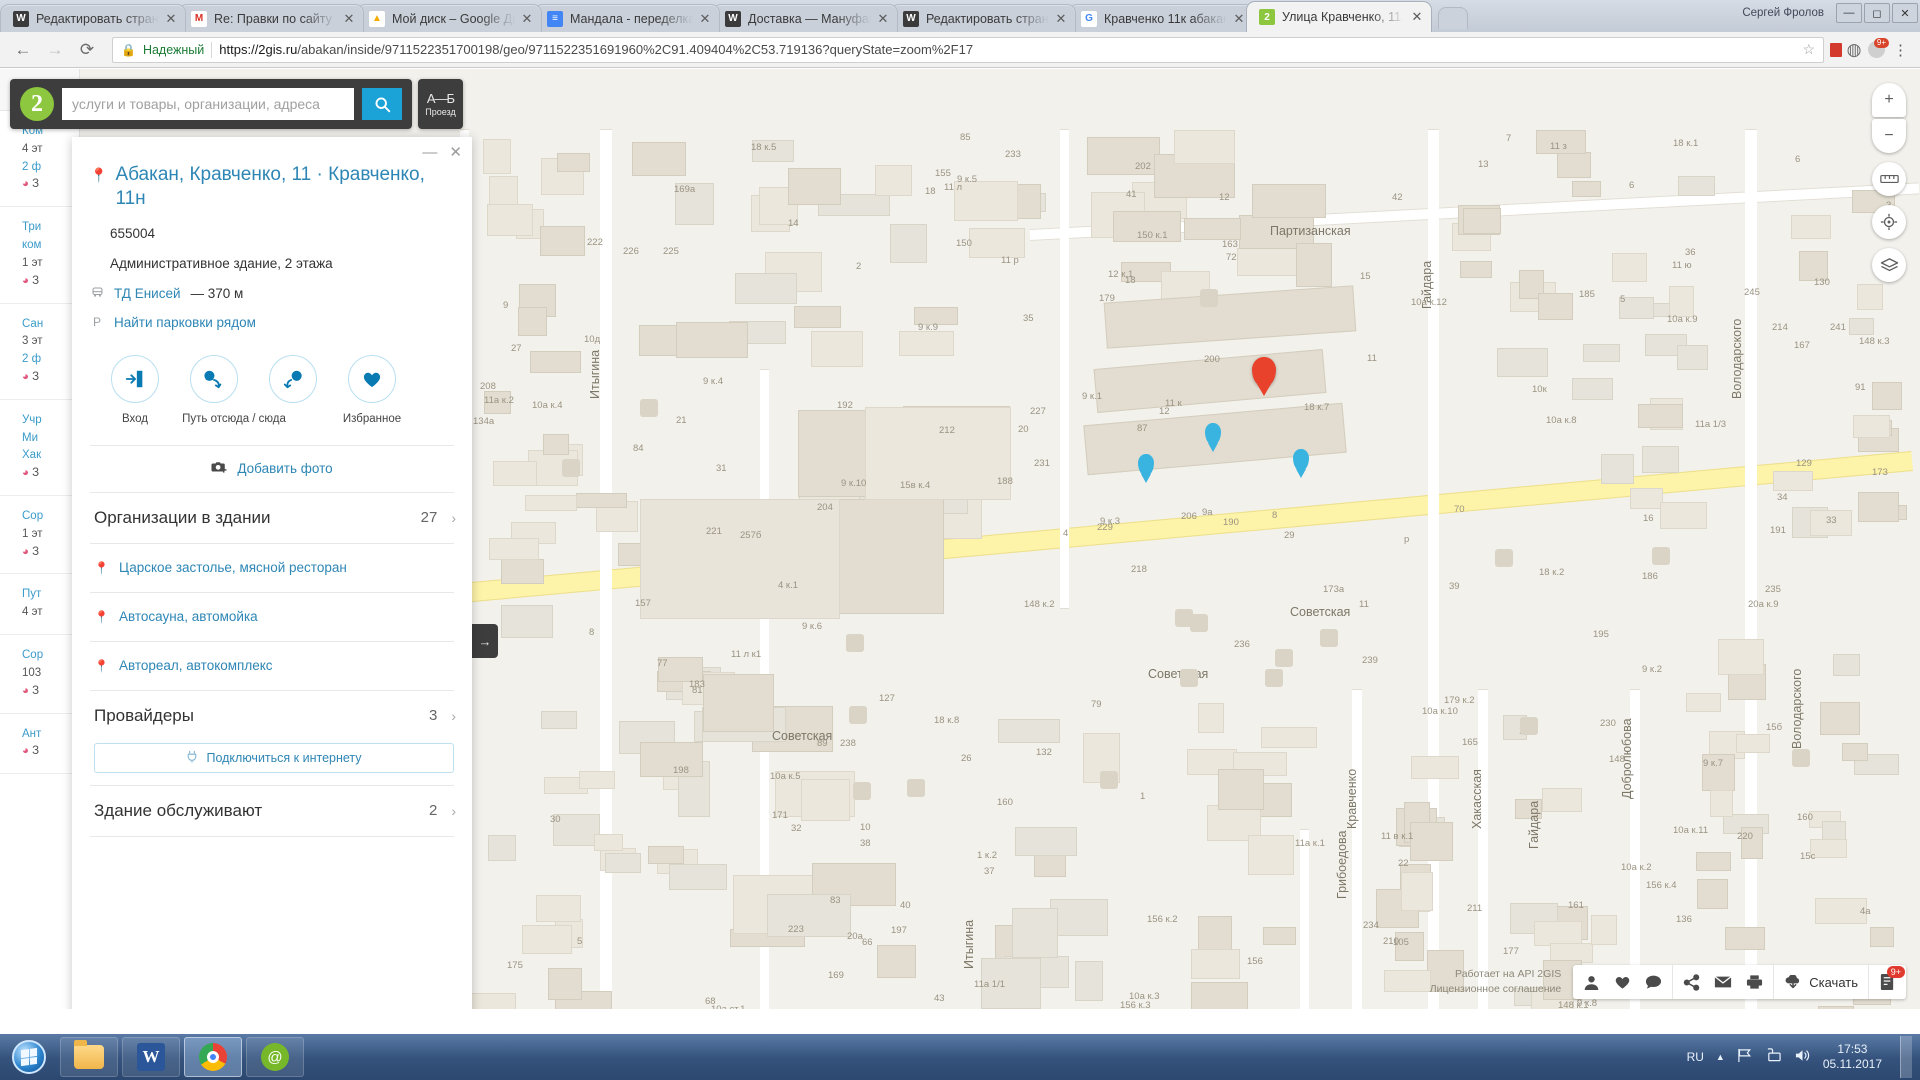 This screenshot has width=1920, height=1080. What do you see at coordinates (1453, 18) in the screenshot?
I see `new-tab-button` at bounding box center [1453, 18].